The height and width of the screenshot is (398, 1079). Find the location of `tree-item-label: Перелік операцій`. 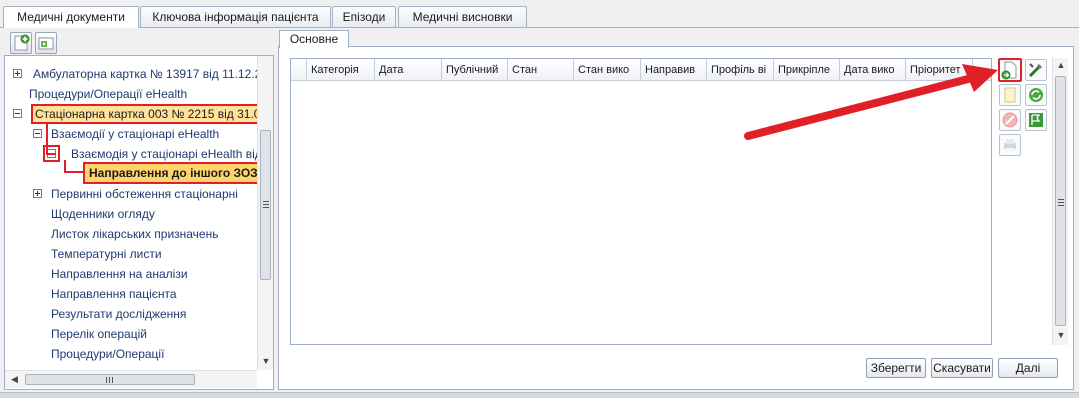

tree-item-label: Перелік операцій is located at coordinates (99, 334).